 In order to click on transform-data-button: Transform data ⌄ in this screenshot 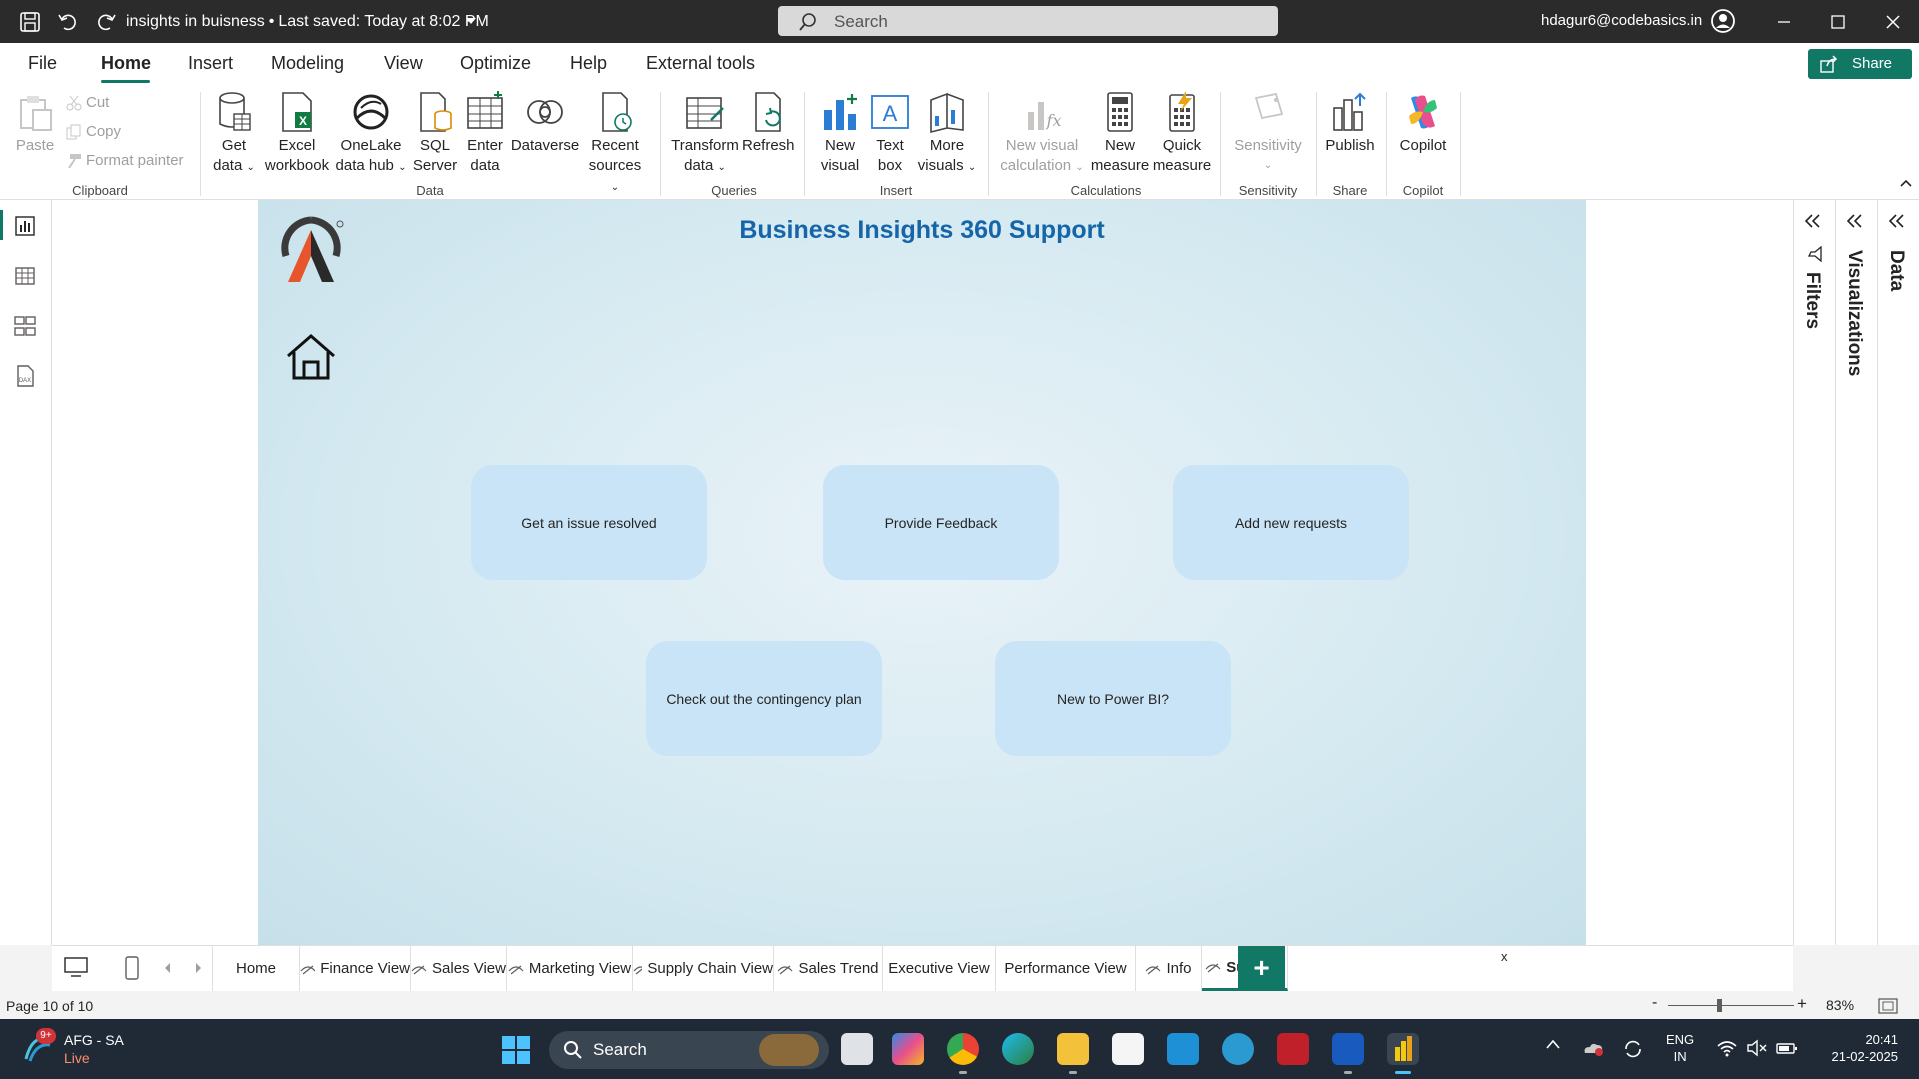, I will do `click(705, 134)`.